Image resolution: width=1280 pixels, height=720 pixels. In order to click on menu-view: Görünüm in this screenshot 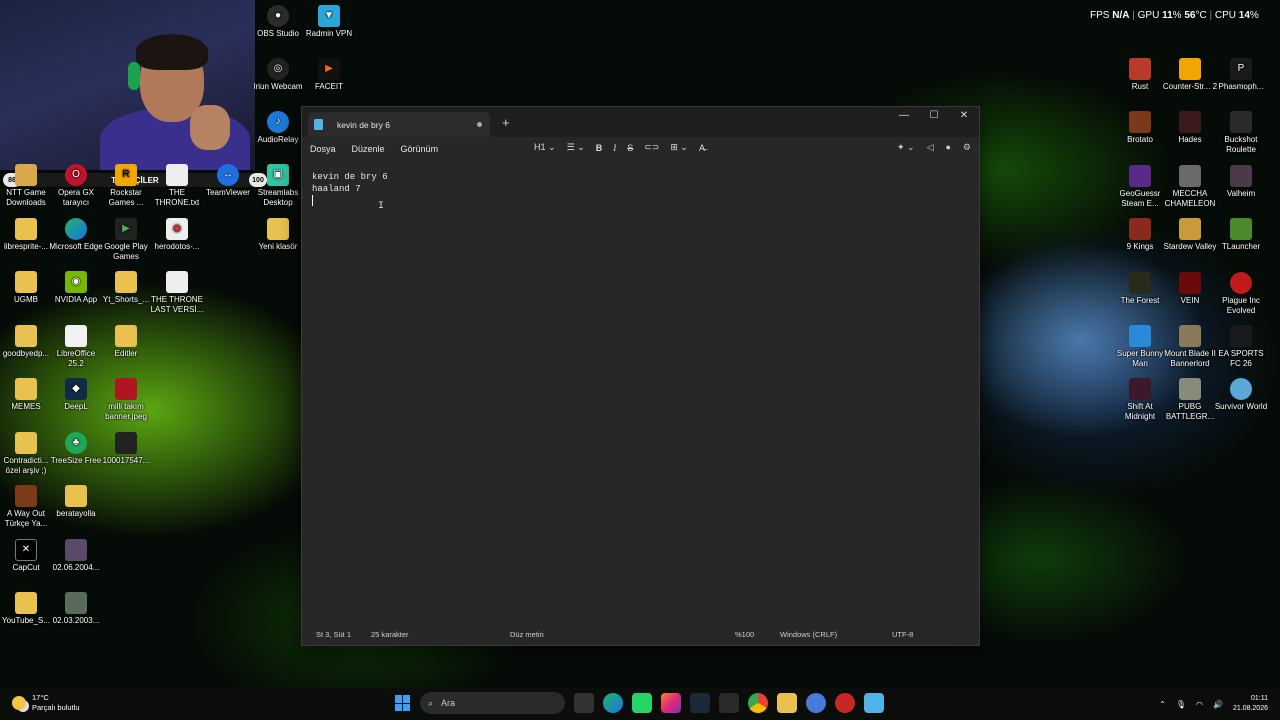, I will do `click(420, 149)`.